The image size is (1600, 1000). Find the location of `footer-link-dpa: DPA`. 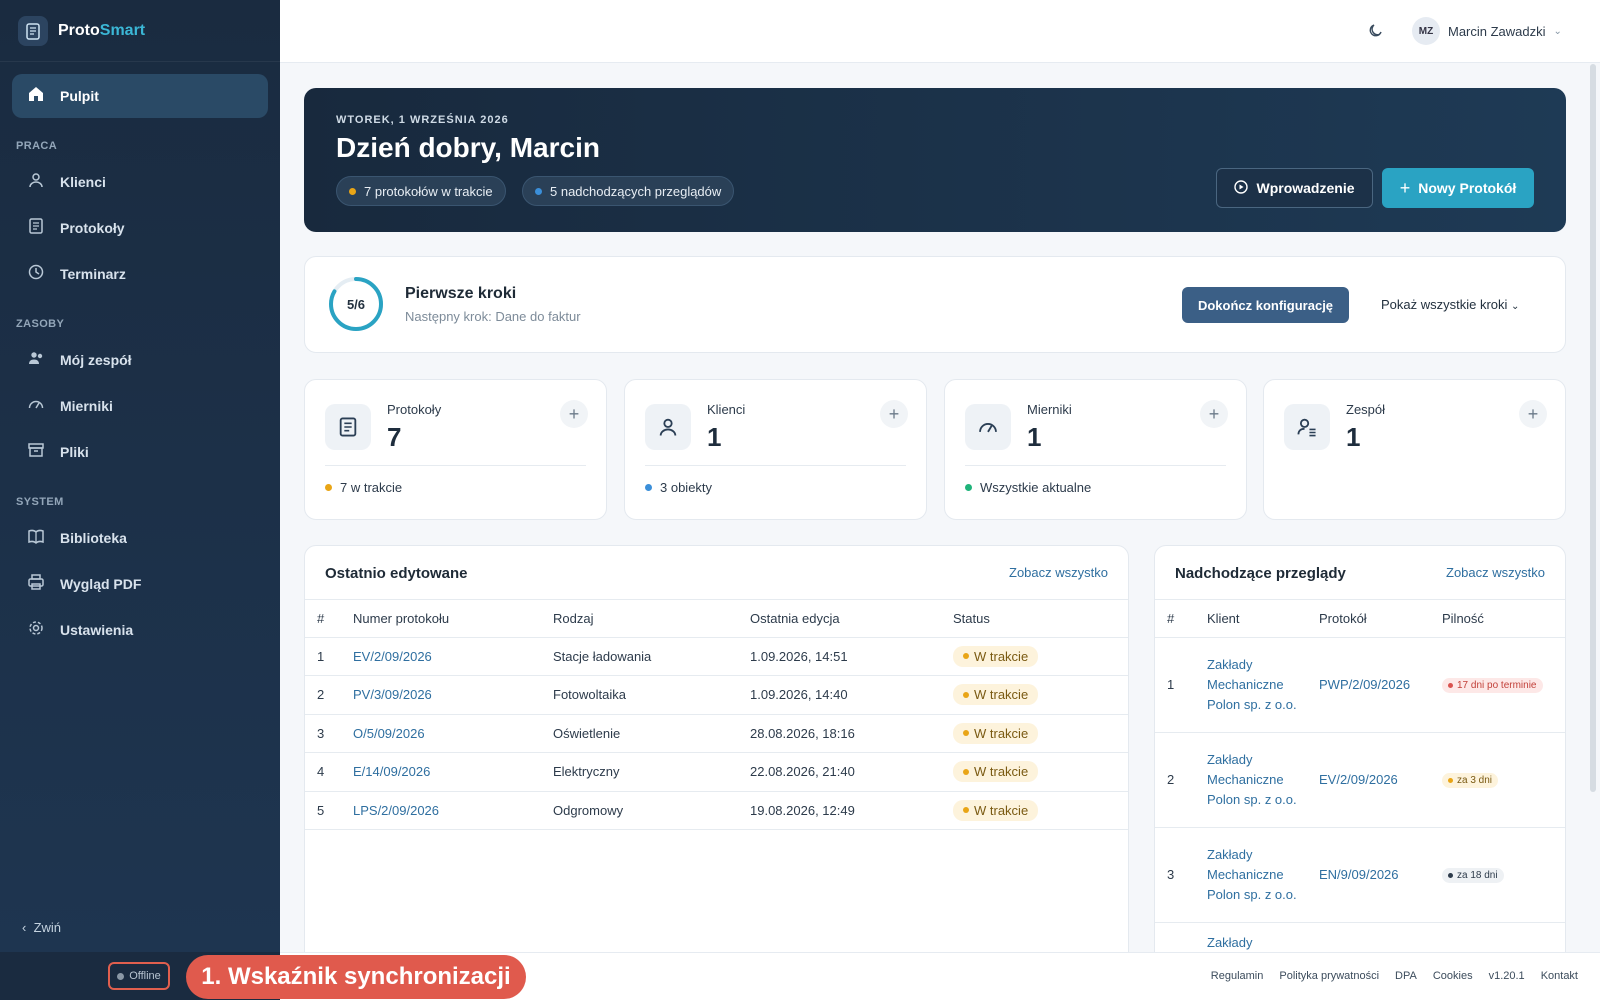

footer-link-dpa: DPA is located at coordinates (1406, 976).